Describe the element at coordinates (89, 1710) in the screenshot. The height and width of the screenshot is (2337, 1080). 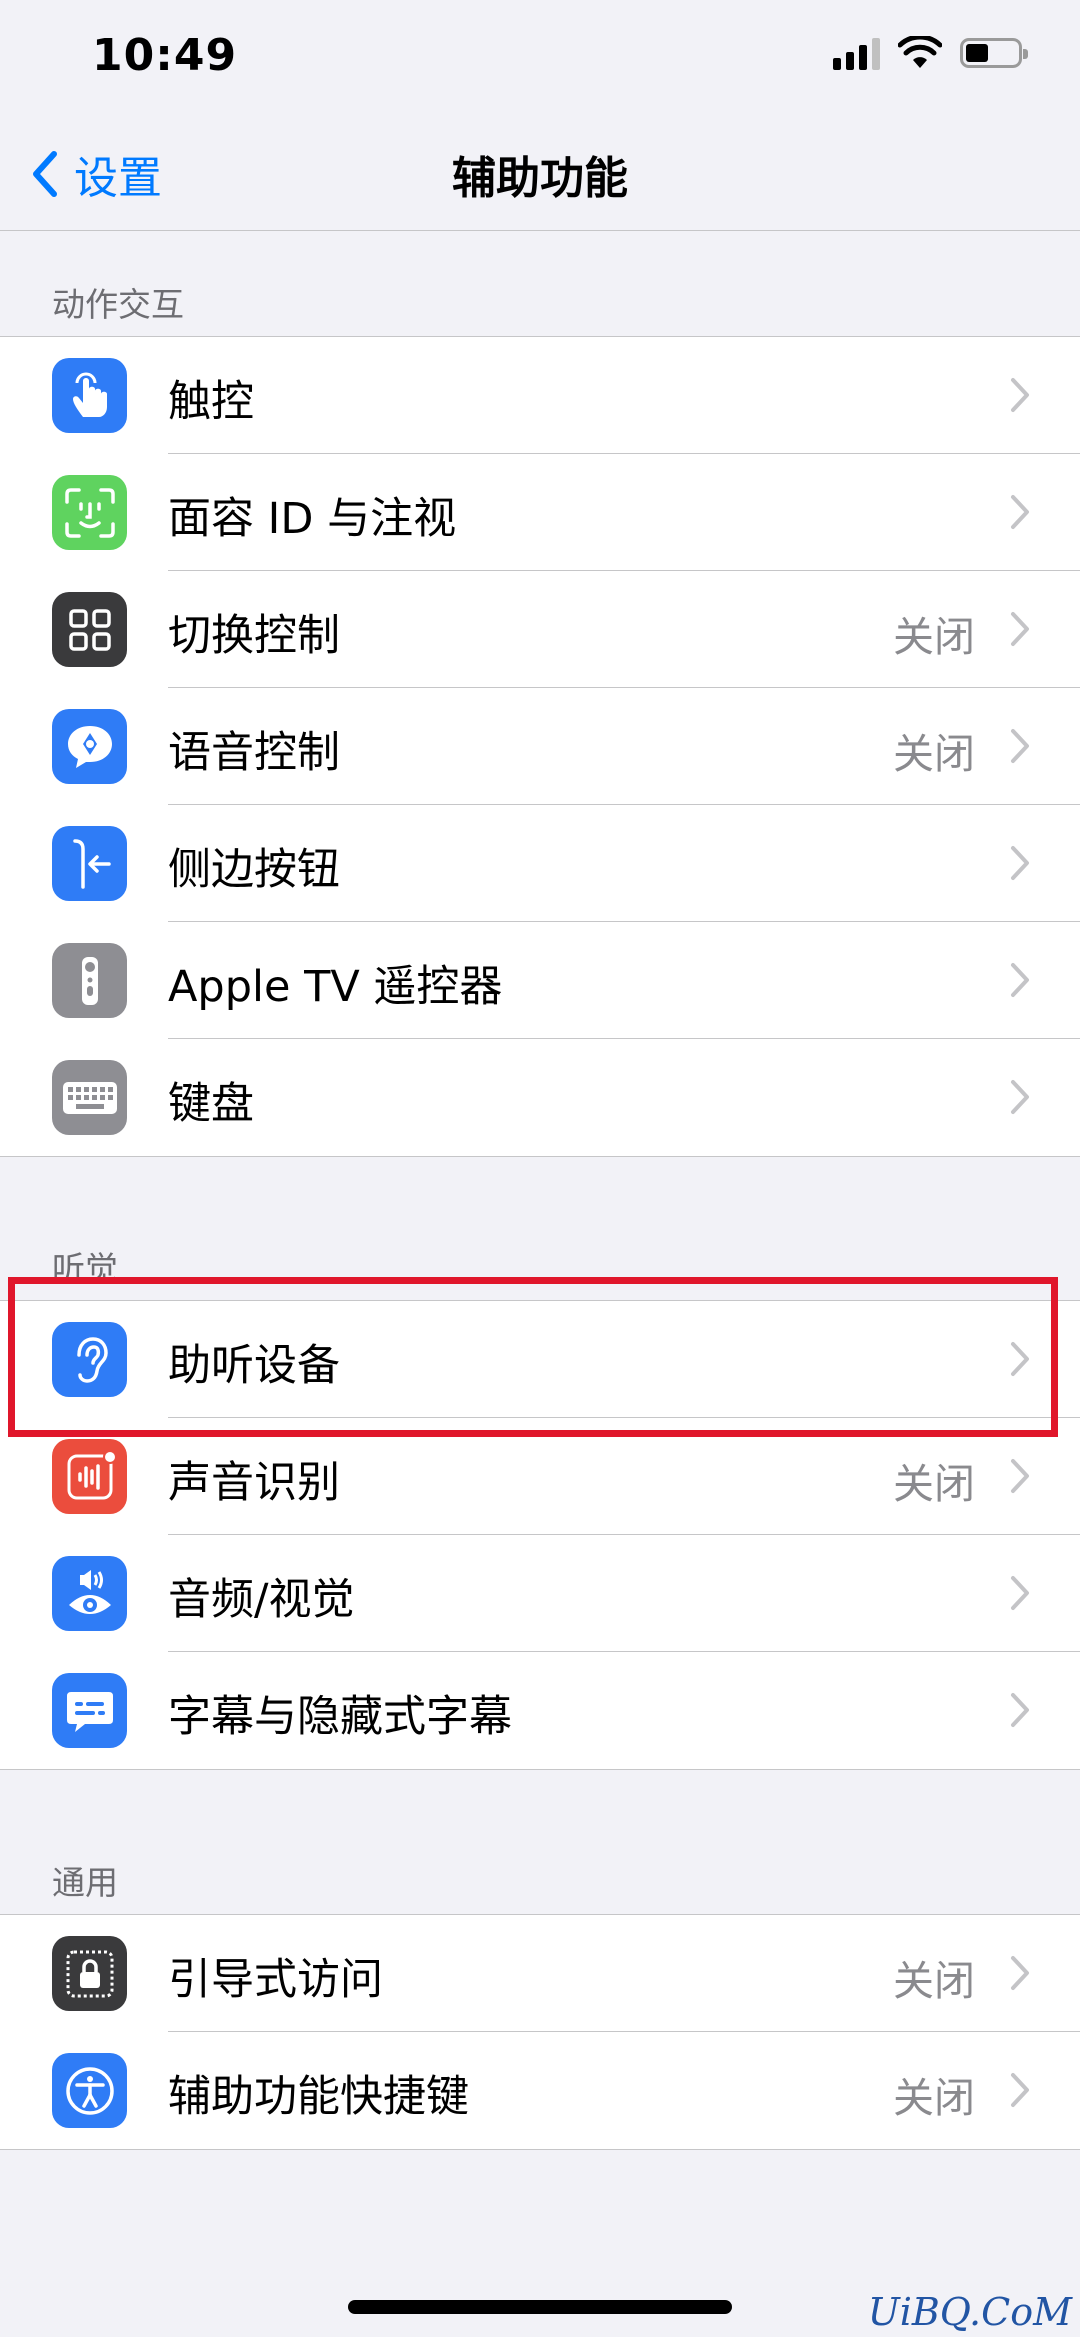
I see `subtitles-icon` at that location.